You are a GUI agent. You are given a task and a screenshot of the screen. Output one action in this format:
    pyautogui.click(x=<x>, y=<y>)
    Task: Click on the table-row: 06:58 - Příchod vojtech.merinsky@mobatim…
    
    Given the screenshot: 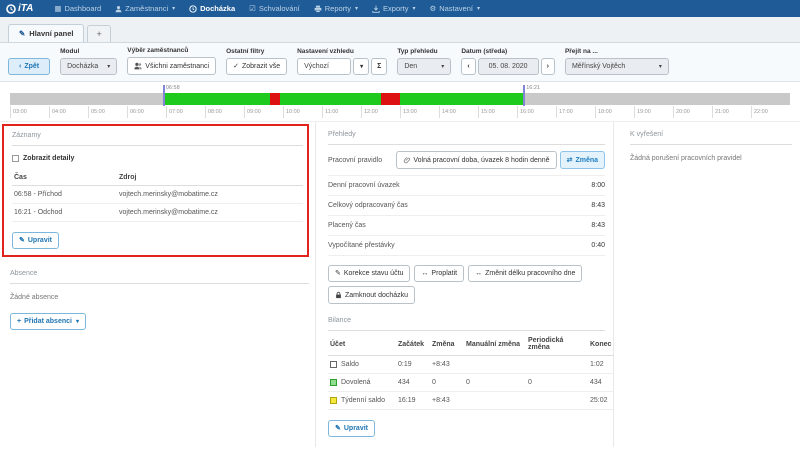 What is the action you would take?
    pyautogui.click(x=157, y=194)
    